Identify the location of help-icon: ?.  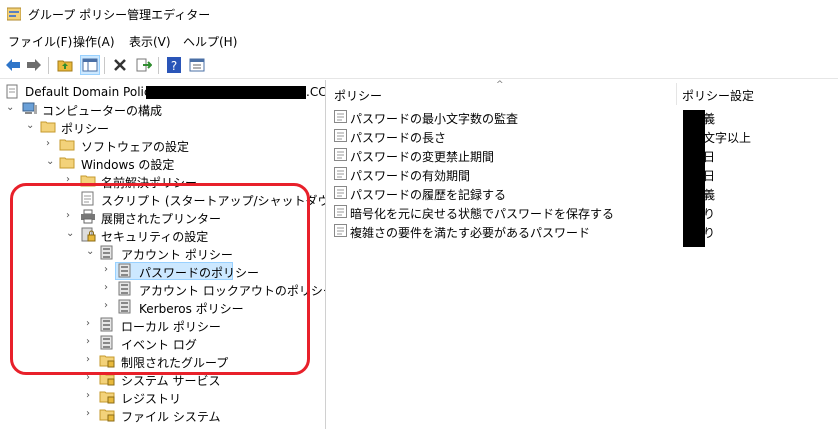
(174, 65).